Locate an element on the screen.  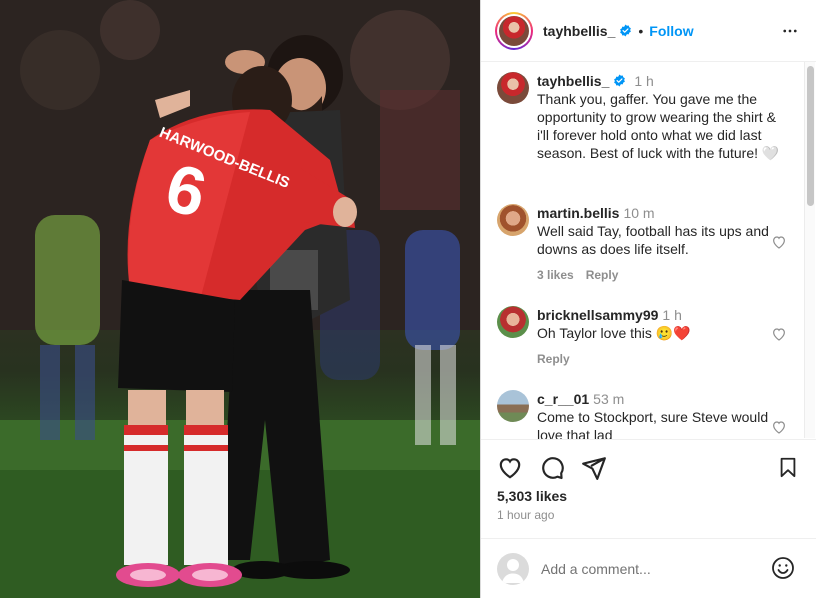
caption-avatar is located at coordinates (513, 88).